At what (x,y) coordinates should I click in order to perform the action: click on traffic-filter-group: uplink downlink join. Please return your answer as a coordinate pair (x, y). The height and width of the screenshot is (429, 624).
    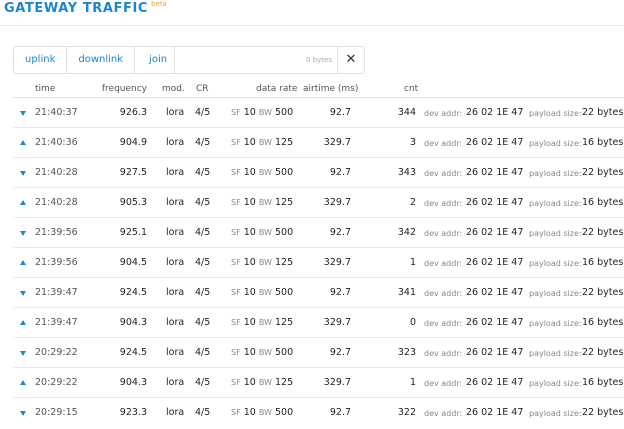
    Looking at the image, I should click on (98, 60).